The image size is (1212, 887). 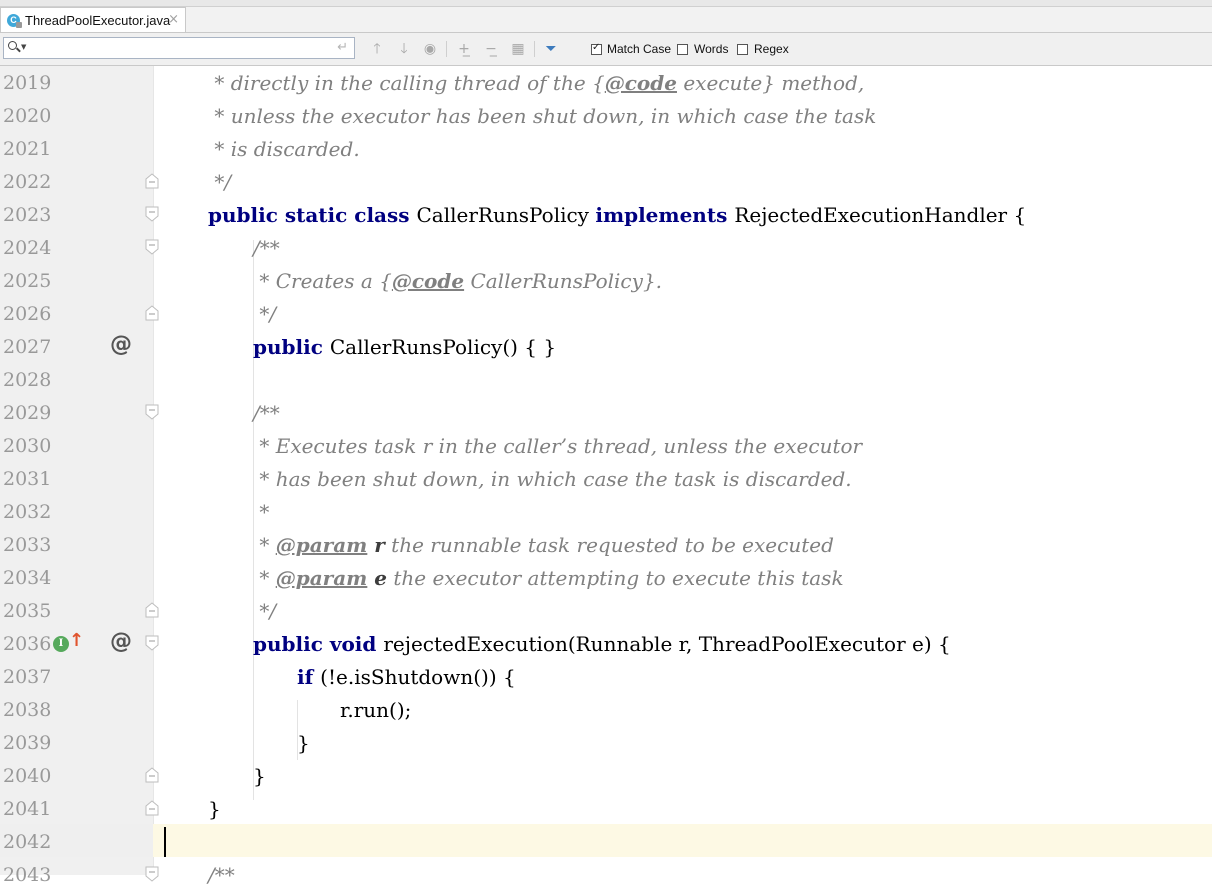 What do you see at coordinates (181, 49) in the screenshot?
I see `search-input` at bounding box center [181, 49].